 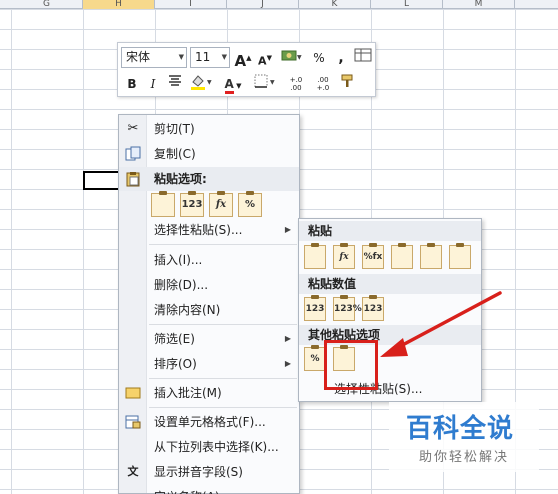 What do you see at coordinates (464, 457) in the screenshot?
I see `watermark-subtitle: 助你轻松解决` at bounding box center [464, 457].